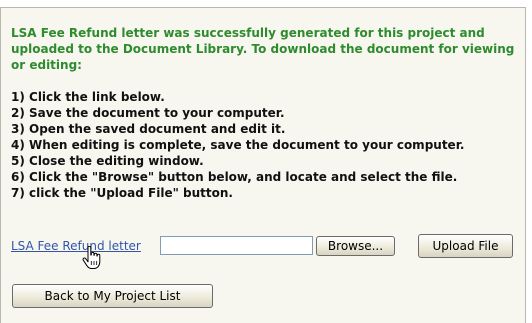  Describe the element at coordinates (236, 245) in the screenshot. I see `file-path-input` at that location.